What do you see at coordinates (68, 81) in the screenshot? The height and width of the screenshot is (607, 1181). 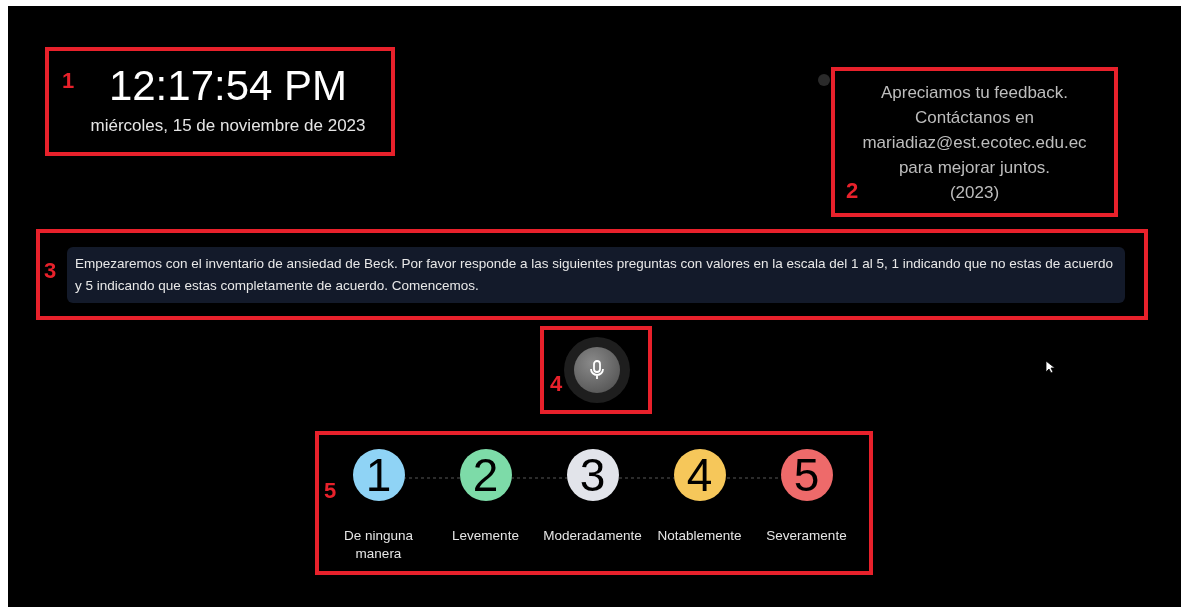 I see `annotation-number: 1` at bounding box center [68, 81].